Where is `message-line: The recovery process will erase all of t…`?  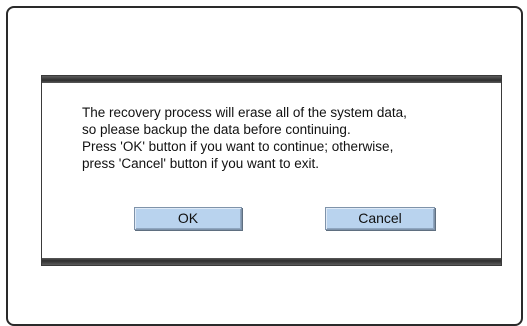
message-line: The recovery process will erase all of t… is located at coordinates (244, 112).